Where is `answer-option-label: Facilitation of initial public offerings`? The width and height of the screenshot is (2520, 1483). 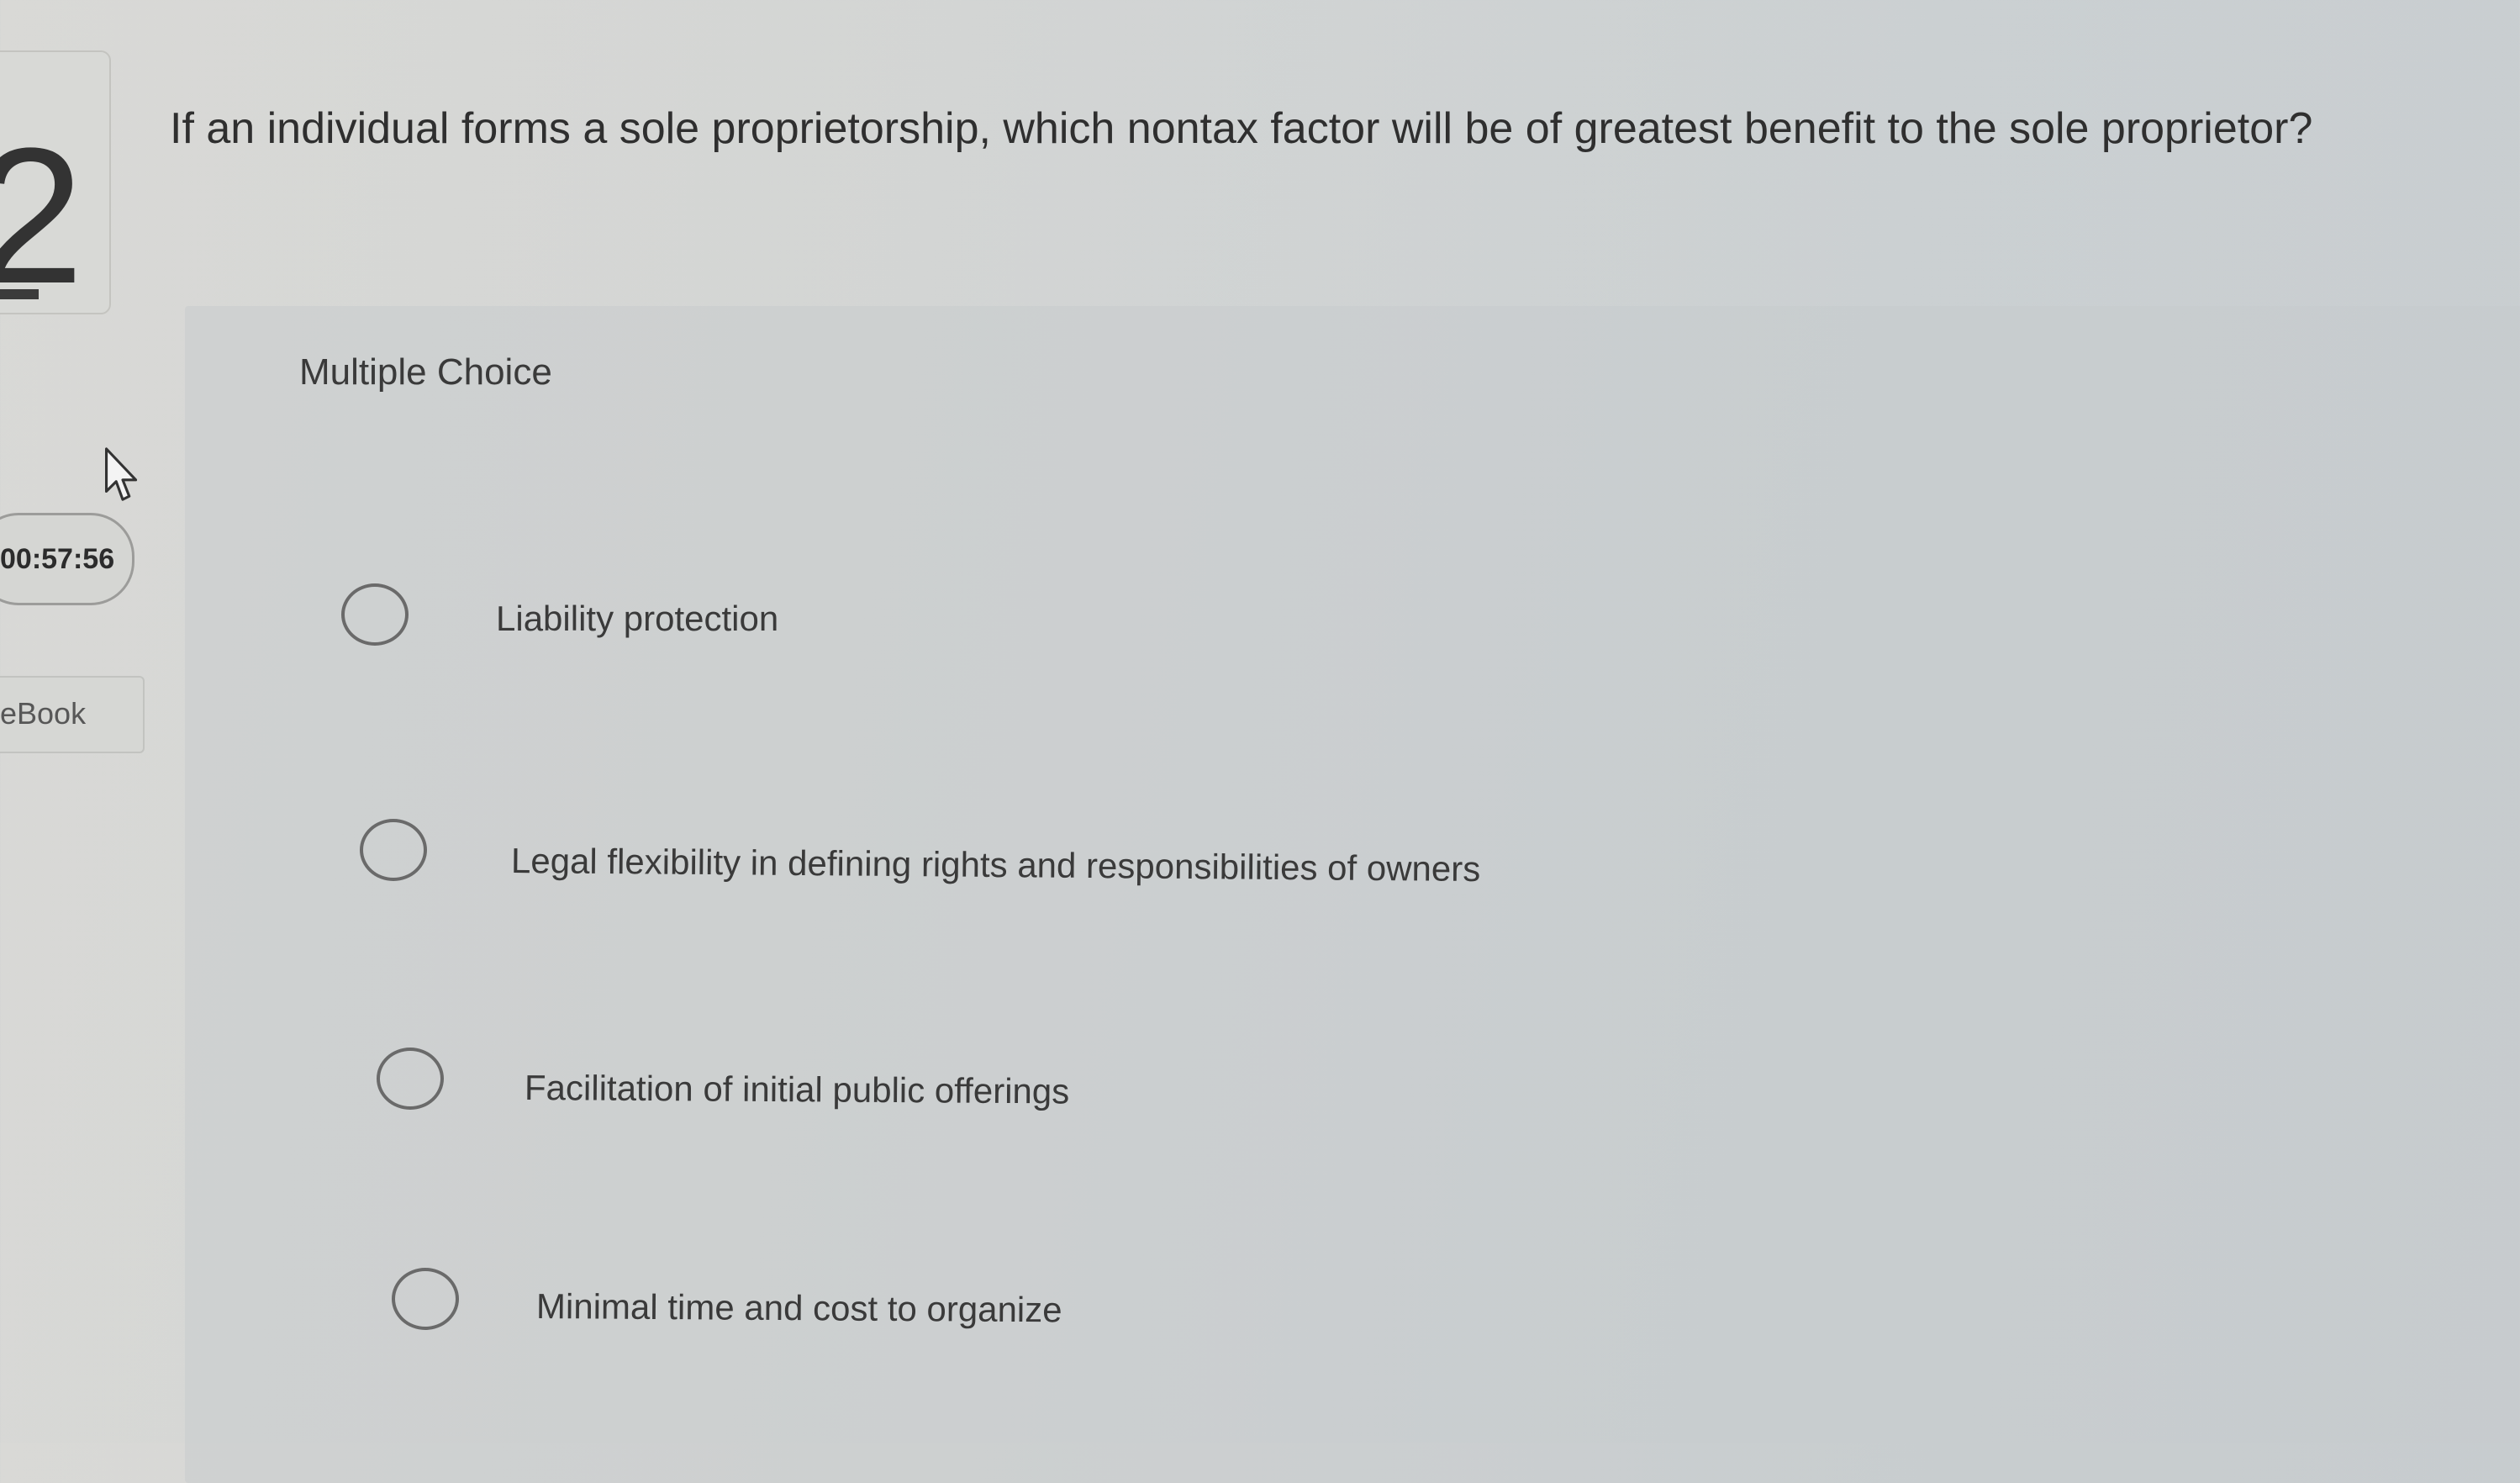 answer-option-label: Facilitation of initial public offerings is located at coordinates (797, 1090).